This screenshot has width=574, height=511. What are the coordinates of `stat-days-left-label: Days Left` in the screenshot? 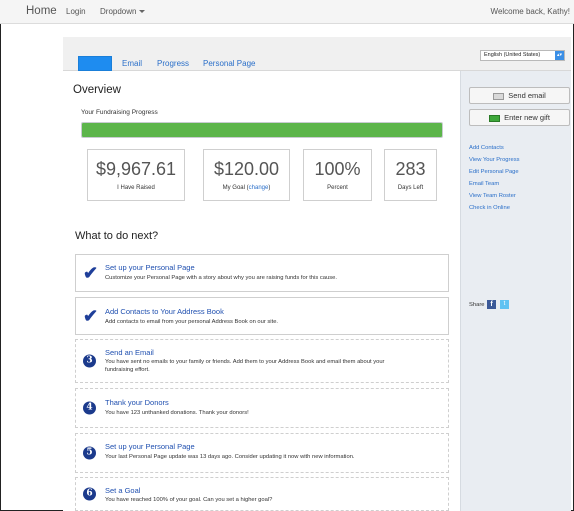 It's located at (410, 188).